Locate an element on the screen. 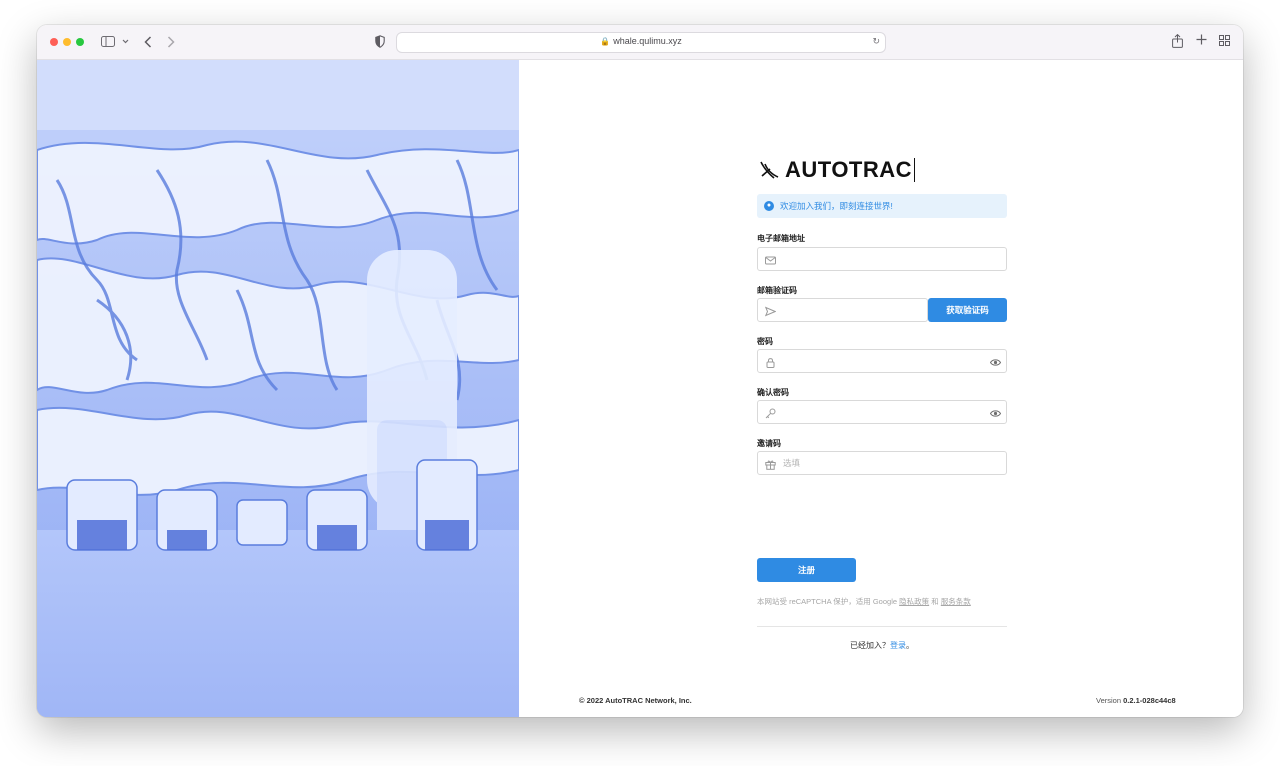 The width and height of the screenshot is (1280, 766). password-label: 密码 is located at coordinates (765, 341).